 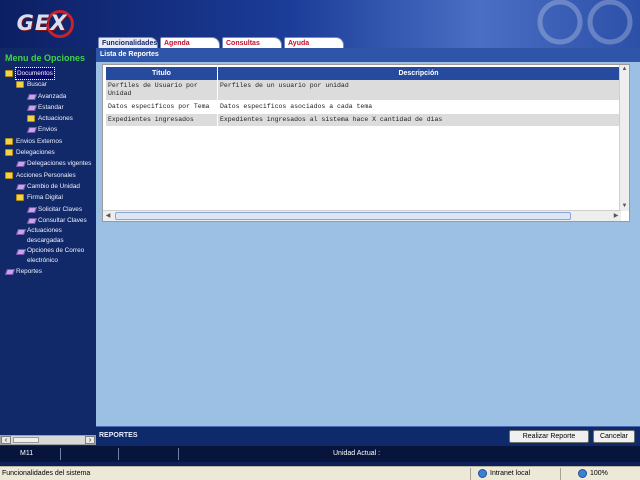 I want to click on sidebar-item-consultar-claves: Consultar Claves, so click(x=48, y=220).